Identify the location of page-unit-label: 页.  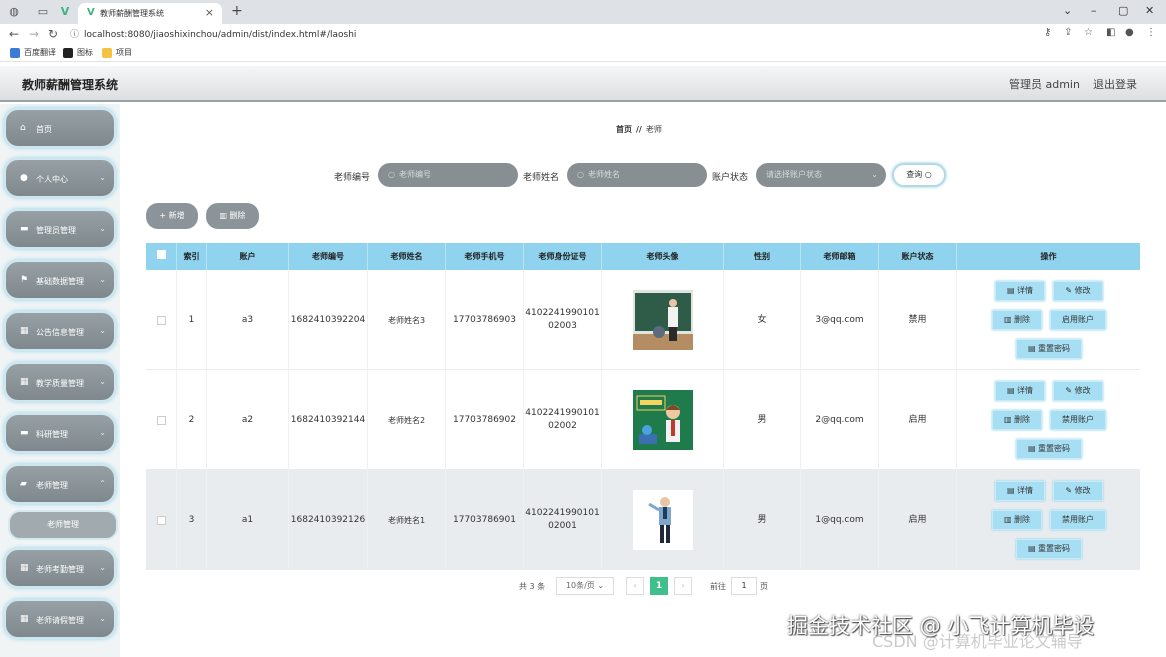
(764, 586).